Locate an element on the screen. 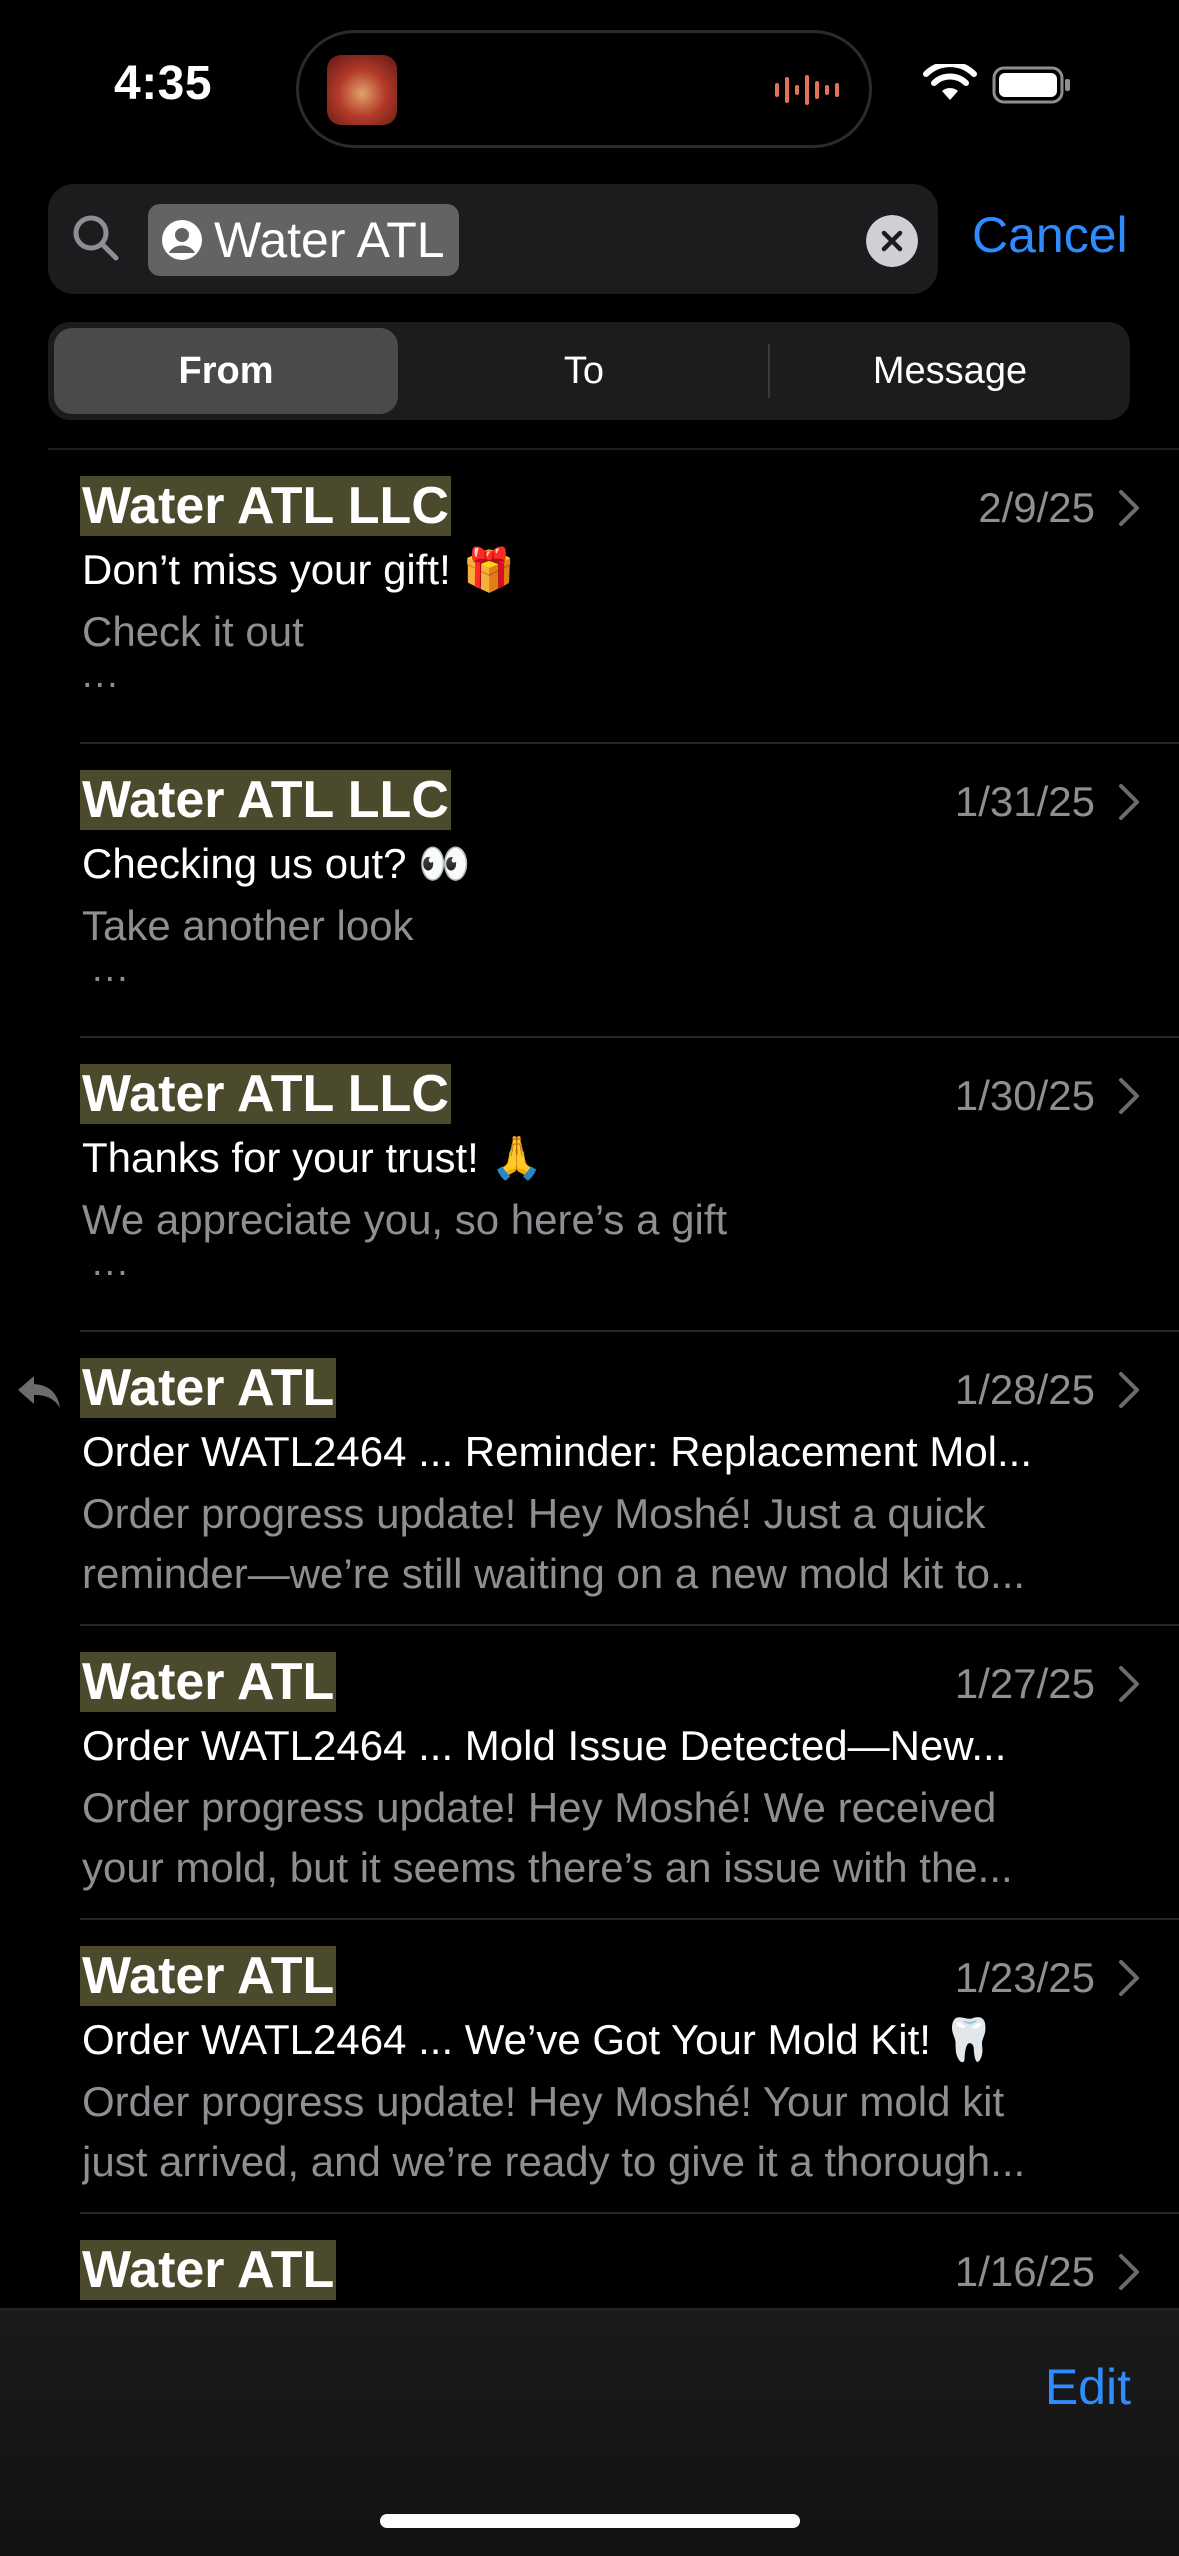 This screenshot has width=1179, height=2556. edit-button: Edit is located at coordinates (1088, 2387).